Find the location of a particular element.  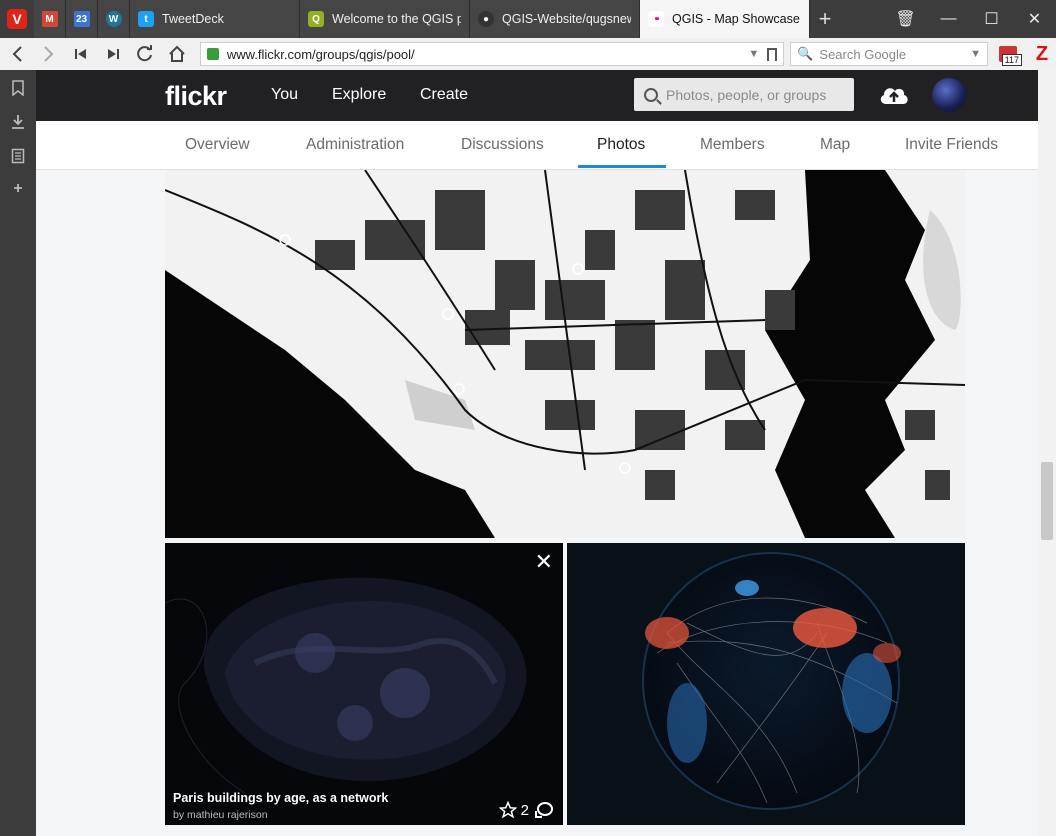

search-icon: 🔍 is located at coordinates (805, 53).